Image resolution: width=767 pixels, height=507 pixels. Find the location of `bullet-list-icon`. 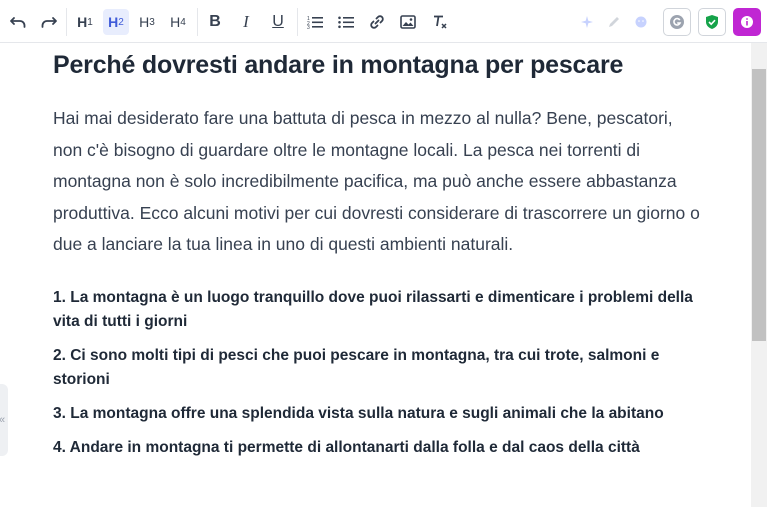

bullet-list-icon is located at coordinates (346, 22).